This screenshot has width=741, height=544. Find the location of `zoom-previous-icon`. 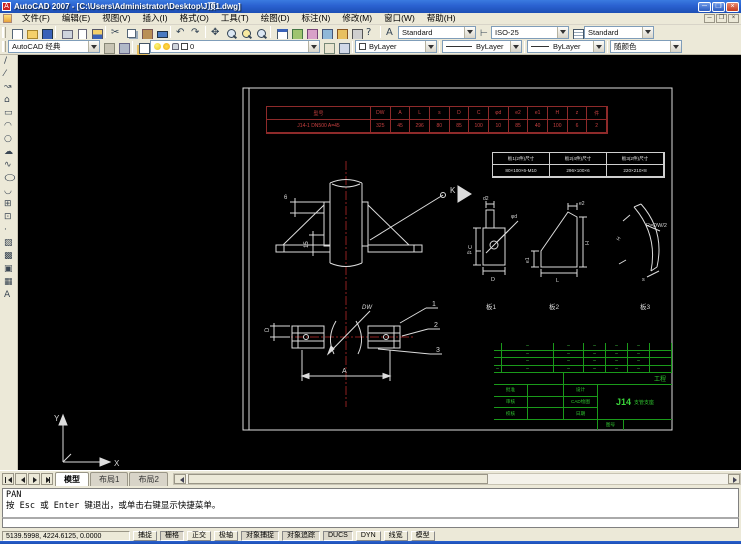

zoom-previous-icon is located at coordinates (260, 32).